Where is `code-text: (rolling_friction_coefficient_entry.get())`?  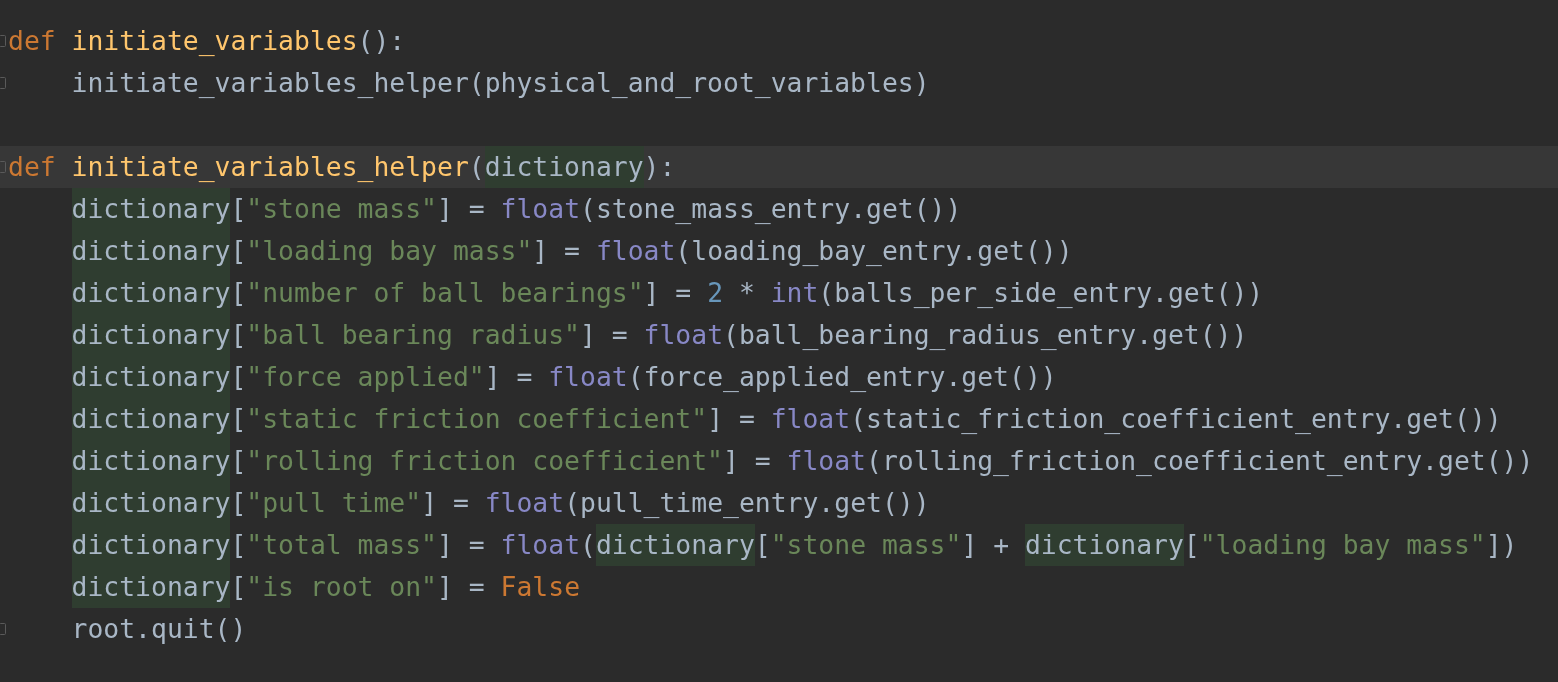
code-text: (rolling_friction_coefficient_entry.get()) is located at coordinates (1200, 461).